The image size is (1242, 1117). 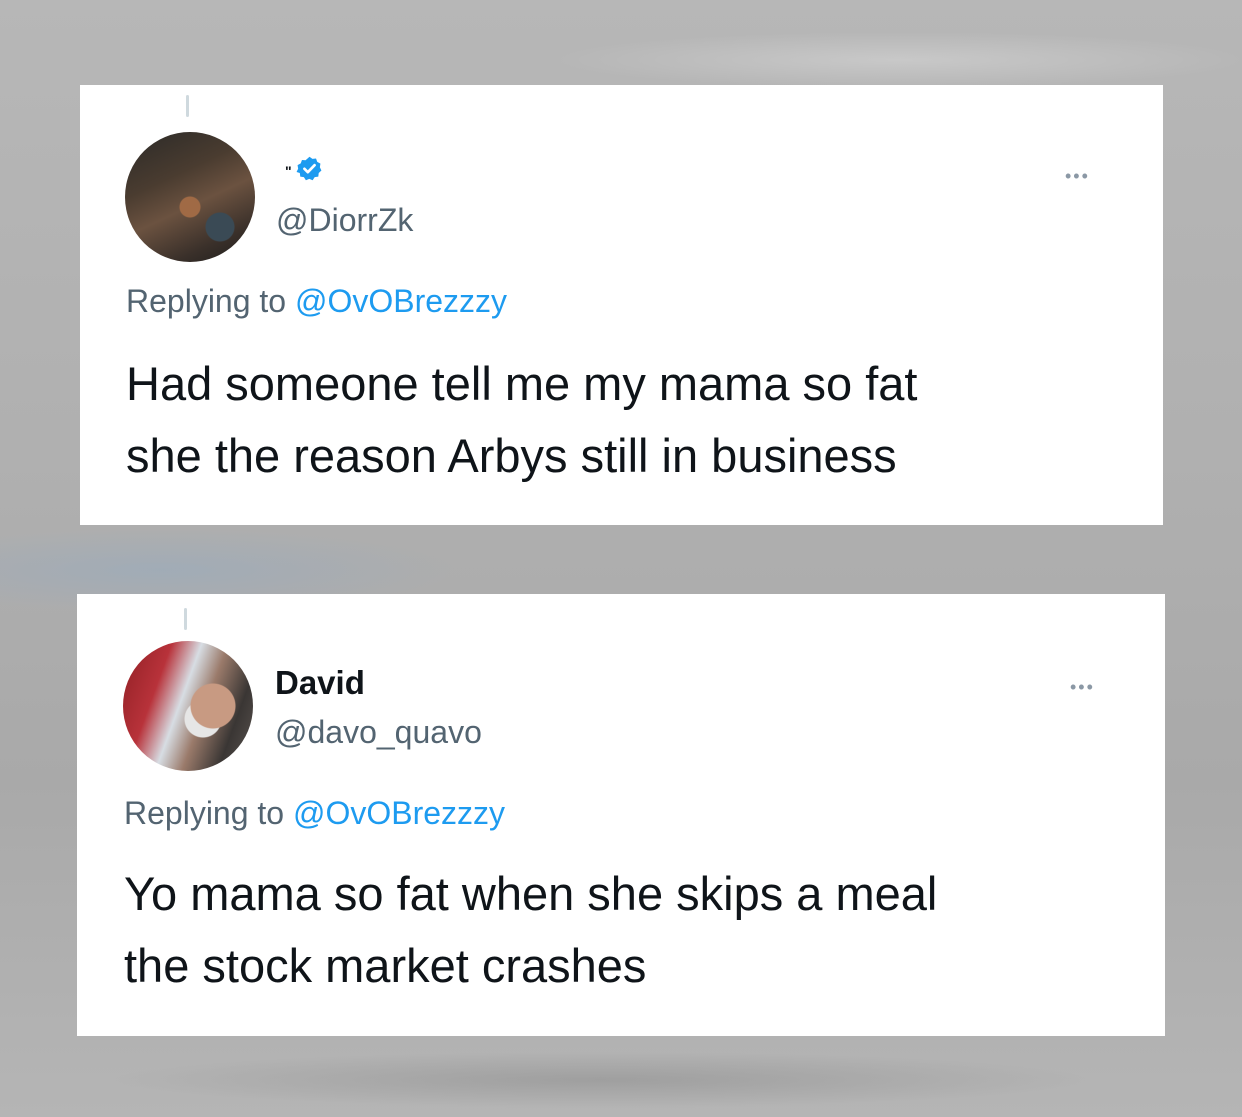 What do you see at coordinates (309, 171) in the screenshot?
I see `verified-badge-icon` at bounding box center [309, 171].